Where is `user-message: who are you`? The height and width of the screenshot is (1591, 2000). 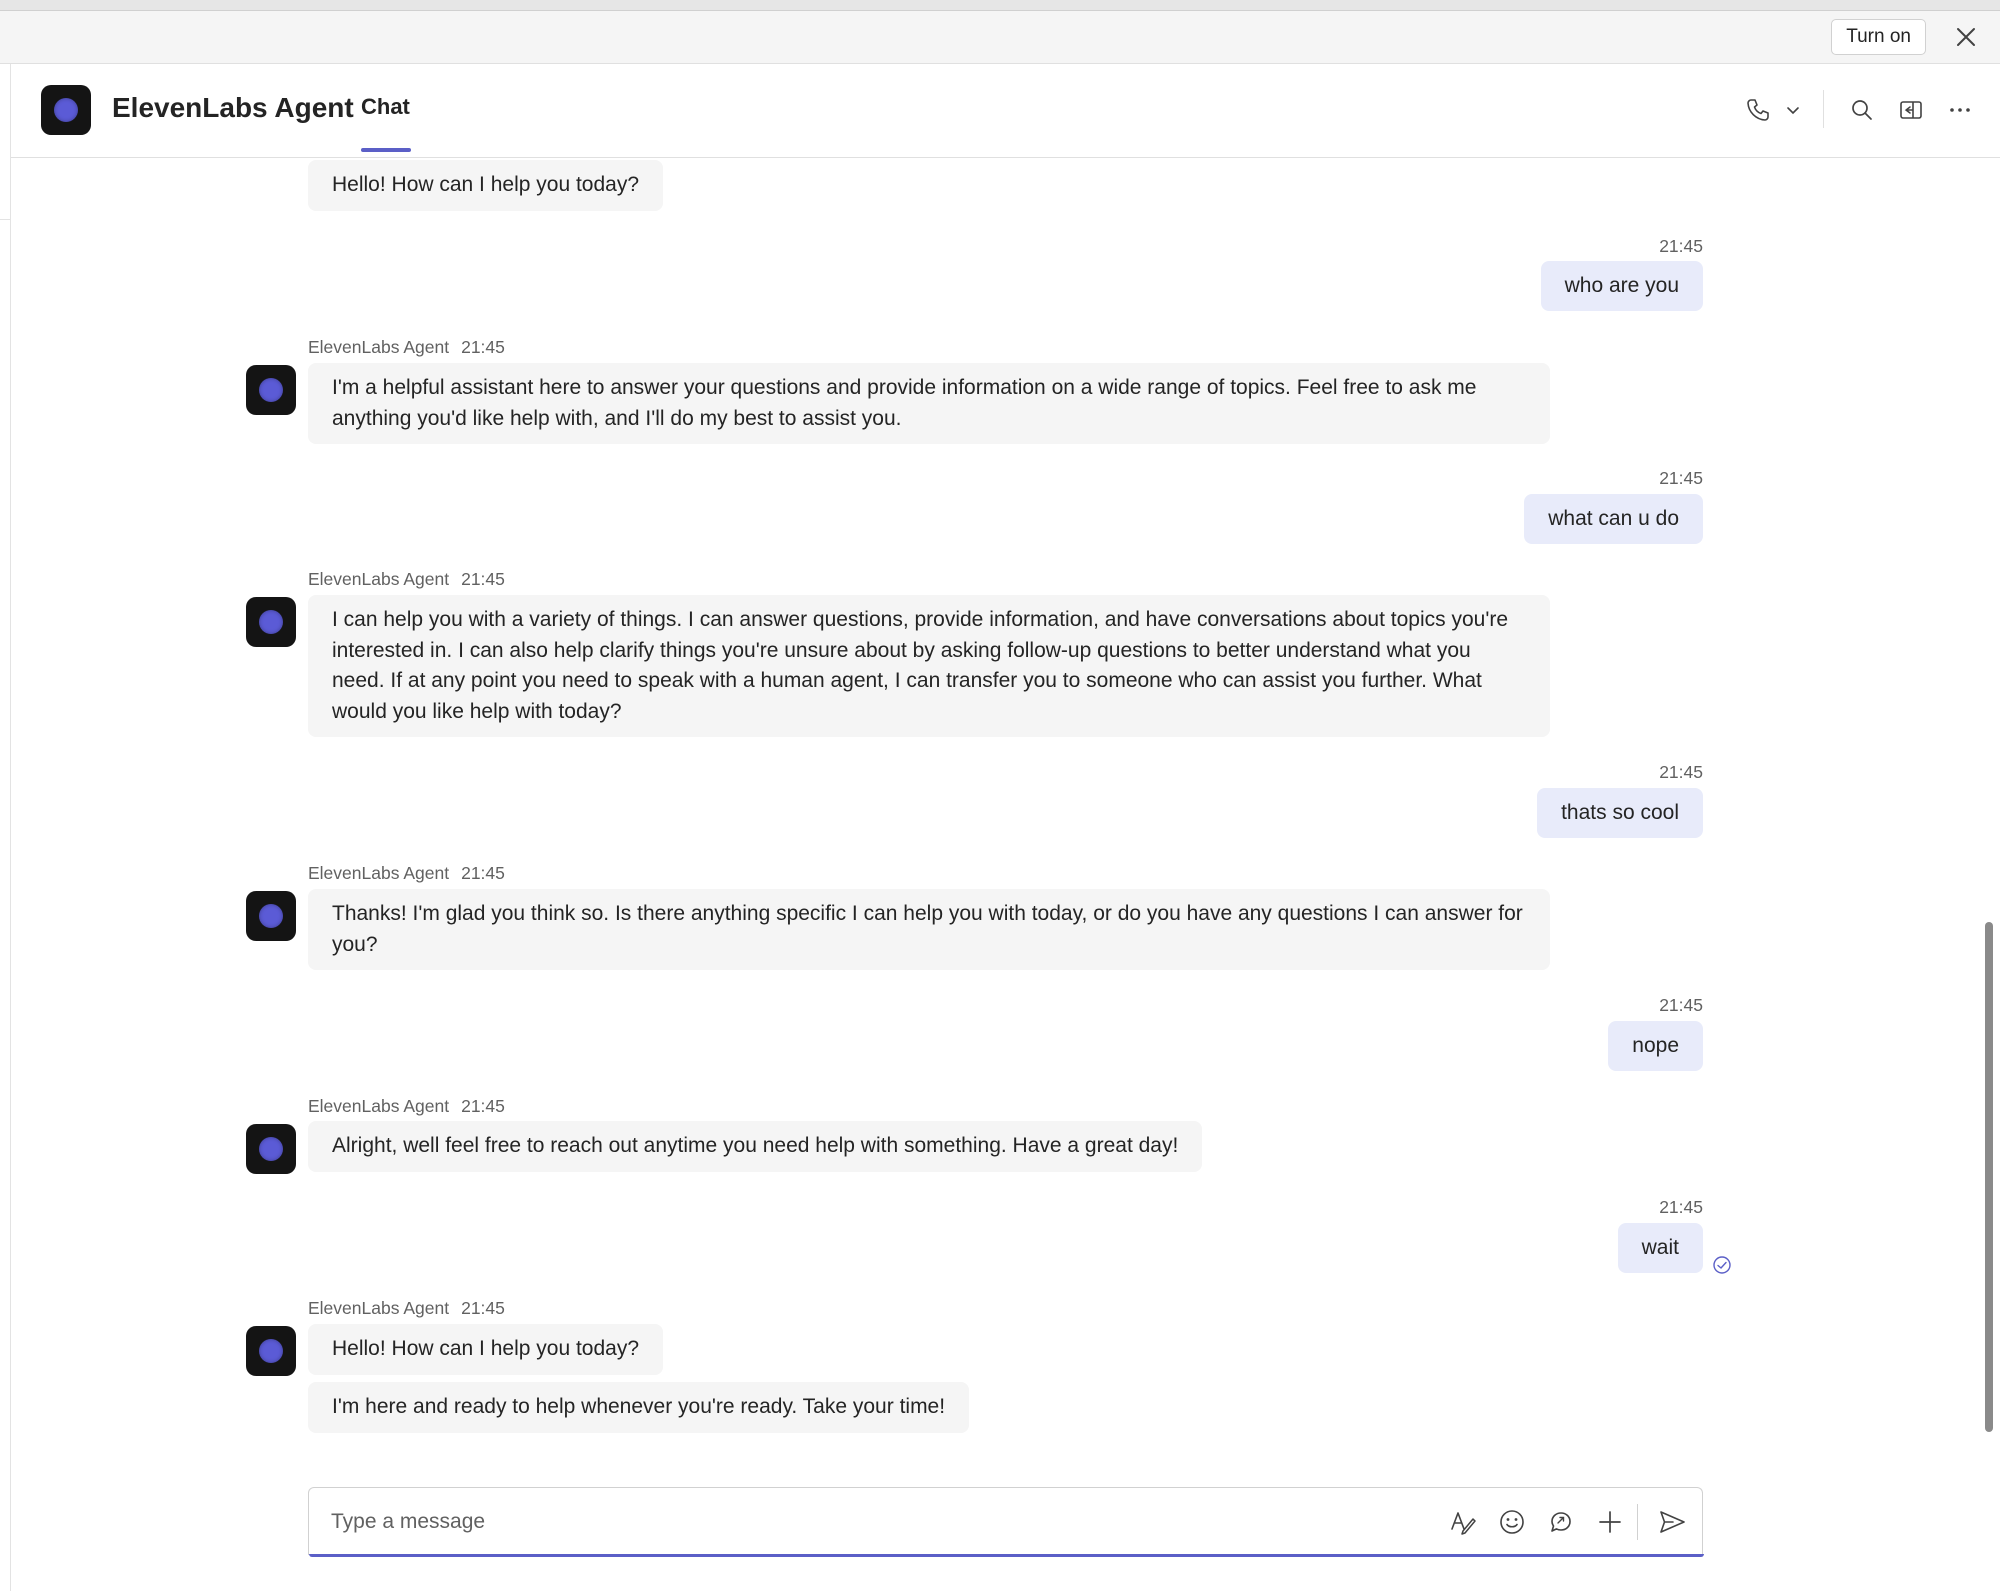 user-message: who are you is located at coordinates (1621, 286).